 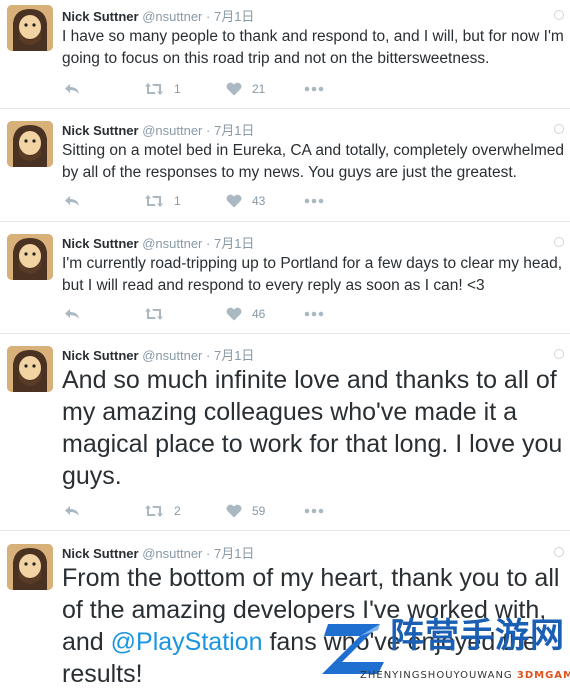 I want to click on watermark-subtitle: ZHENYINGSHOUYOUWANG 3DMGAME, so click(x=465, y=675).